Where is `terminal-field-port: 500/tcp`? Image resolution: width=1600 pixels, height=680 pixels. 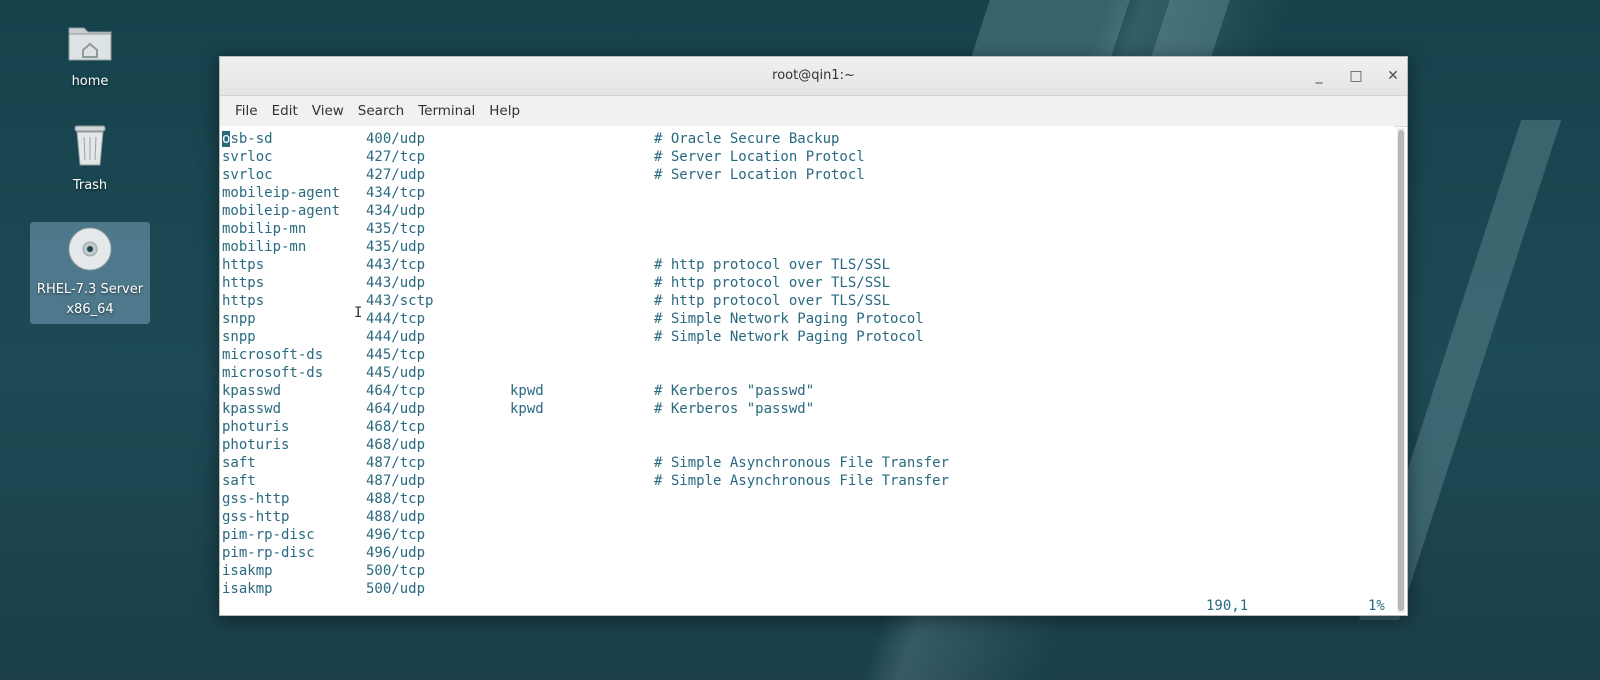 terminal-field-port: 500/tcp is located at coordinates (396, 571).